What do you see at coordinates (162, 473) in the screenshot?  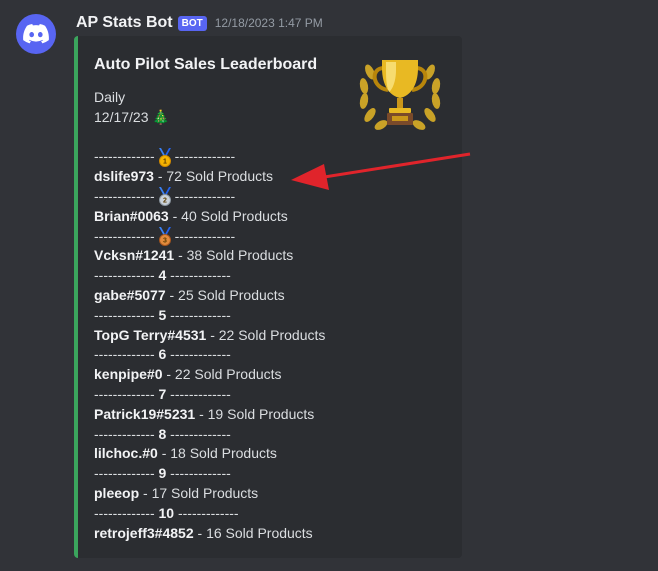 I see `rank-number: 9` at bounding box center [162, 473].